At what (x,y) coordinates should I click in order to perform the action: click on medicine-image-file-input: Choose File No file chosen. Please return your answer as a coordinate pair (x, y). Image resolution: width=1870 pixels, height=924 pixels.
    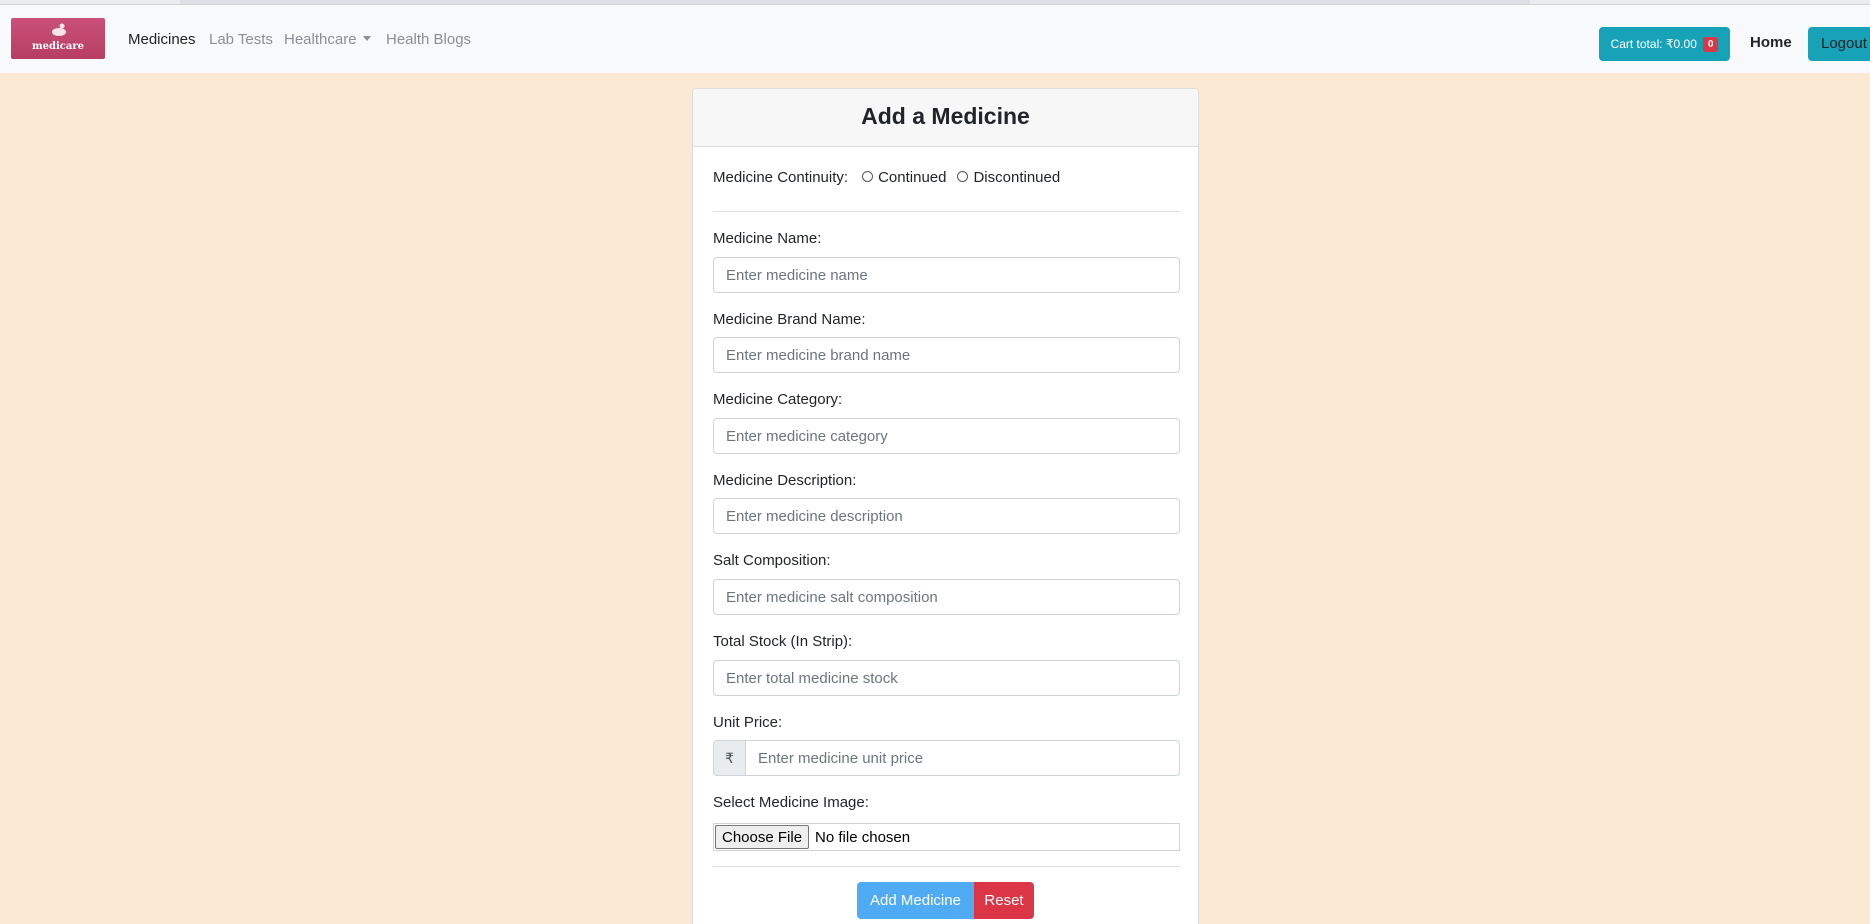
    Looking at the image, I should click on (946, 837).